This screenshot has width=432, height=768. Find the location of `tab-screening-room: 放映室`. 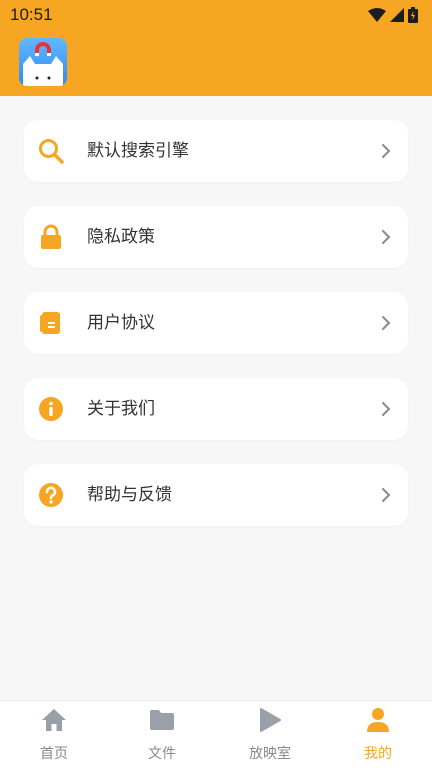

tab-screening-room: 放映室 is located at coordinates (270, 734).